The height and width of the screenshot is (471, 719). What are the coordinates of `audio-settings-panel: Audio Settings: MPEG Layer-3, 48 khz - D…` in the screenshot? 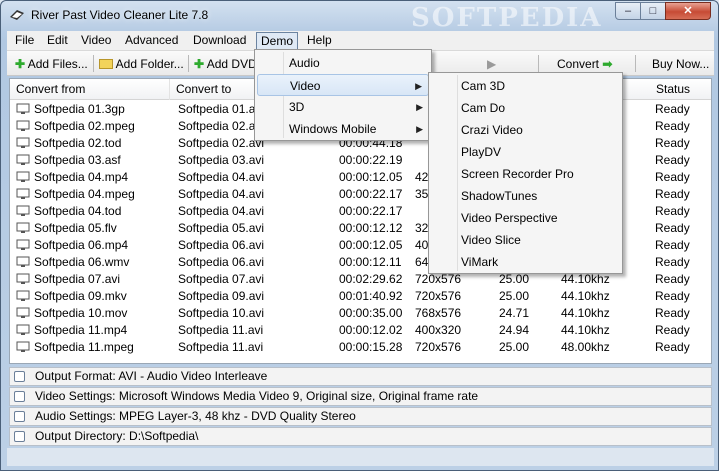 It's located at (360, 416).